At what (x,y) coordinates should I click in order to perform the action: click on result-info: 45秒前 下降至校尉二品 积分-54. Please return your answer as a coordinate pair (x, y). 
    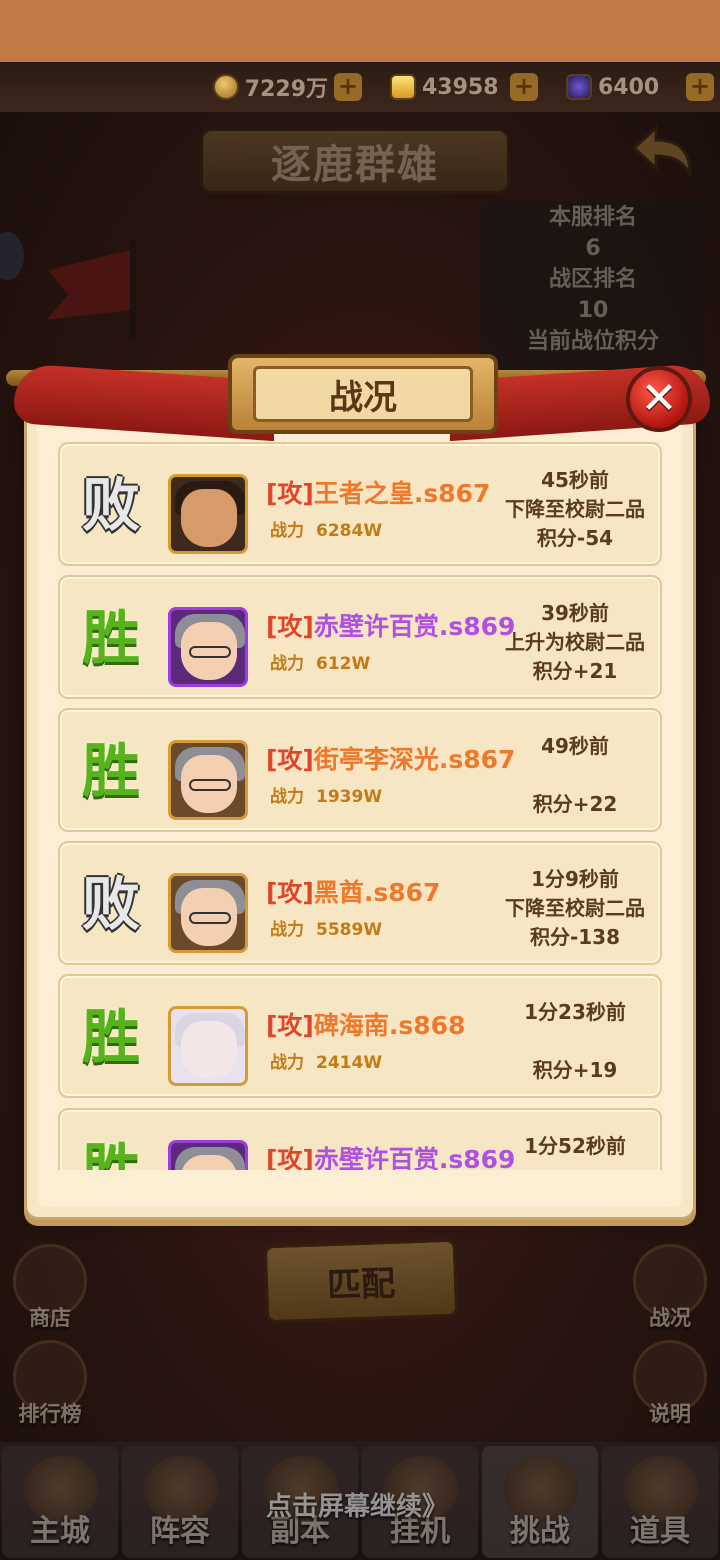
    Looking at the image, I should click on (575, 509).